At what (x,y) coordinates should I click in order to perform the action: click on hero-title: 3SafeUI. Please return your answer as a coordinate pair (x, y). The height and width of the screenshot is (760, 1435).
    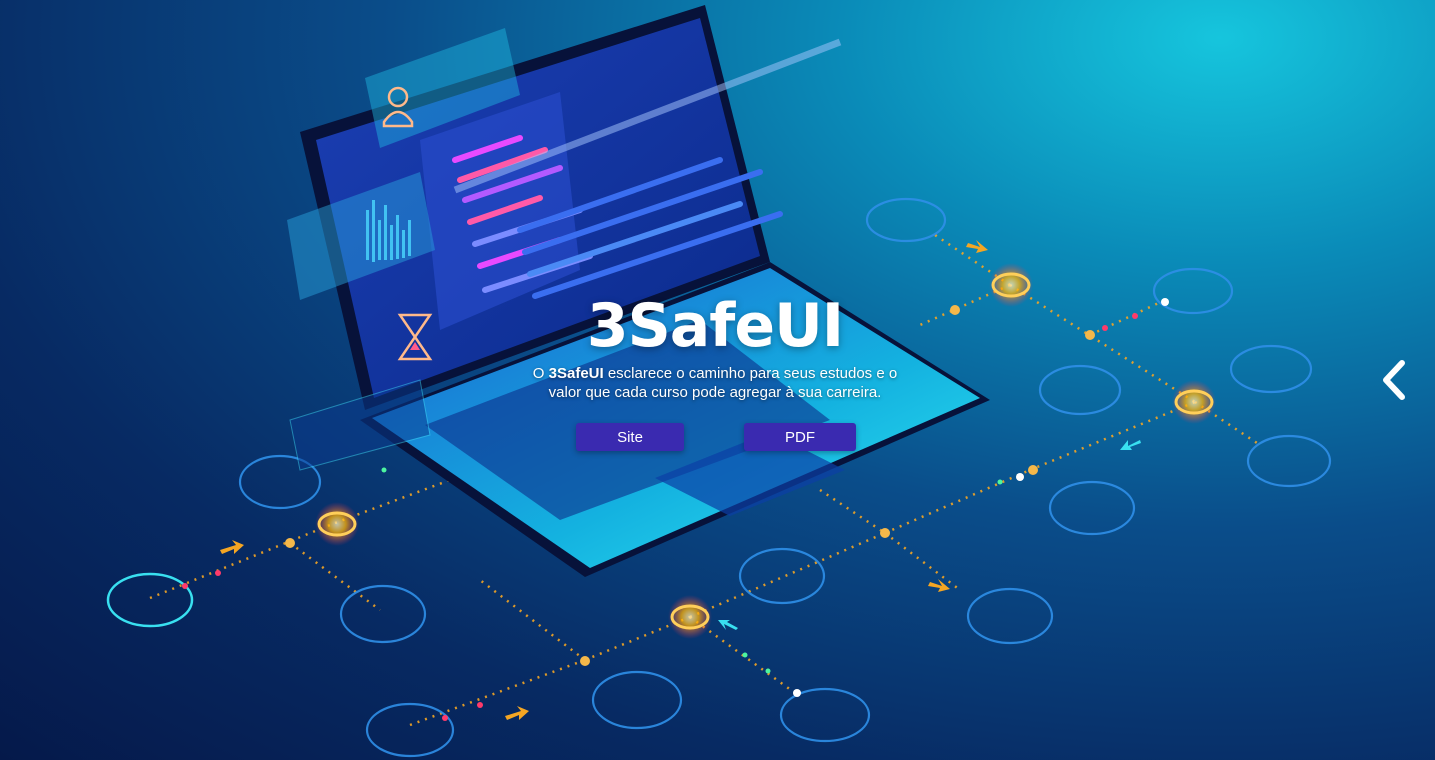
    Looking at the image, I should click on (715, 326).